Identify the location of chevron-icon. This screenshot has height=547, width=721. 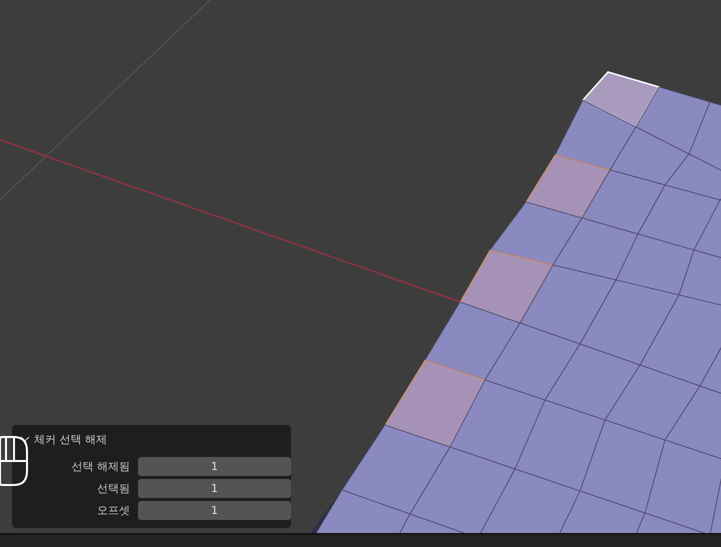
(25, 439).